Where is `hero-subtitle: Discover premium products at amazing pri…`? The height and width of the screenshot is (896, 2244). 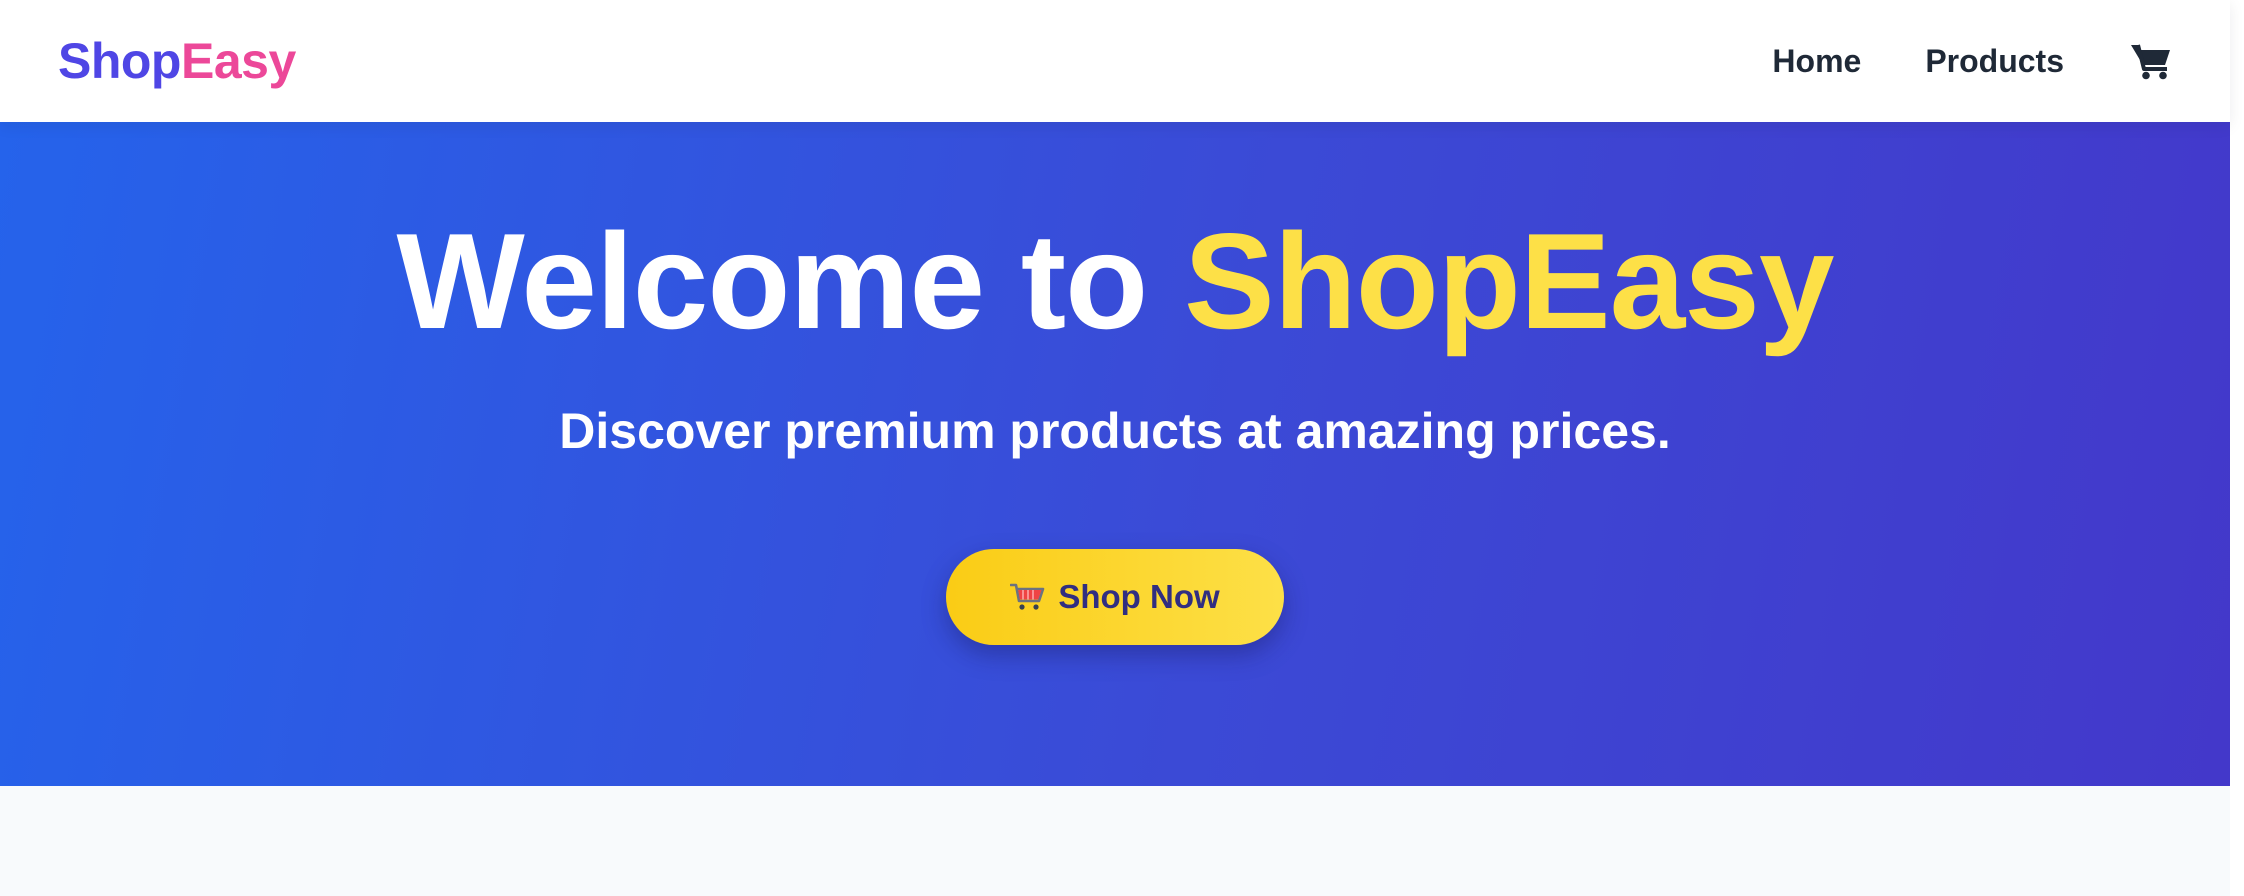 hero-subtitle: Discover premium products at amazing pri… is located at coordinates (1115, 430).